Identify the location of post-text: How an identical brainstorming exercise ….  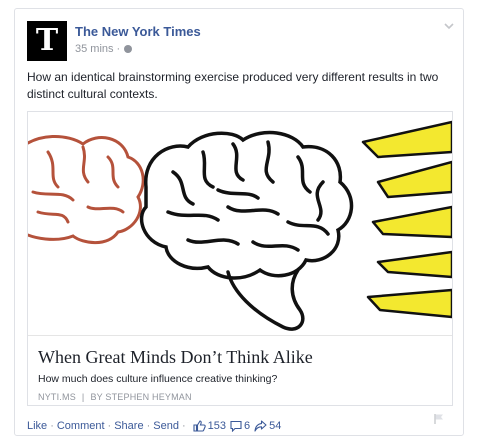
(233, 85).